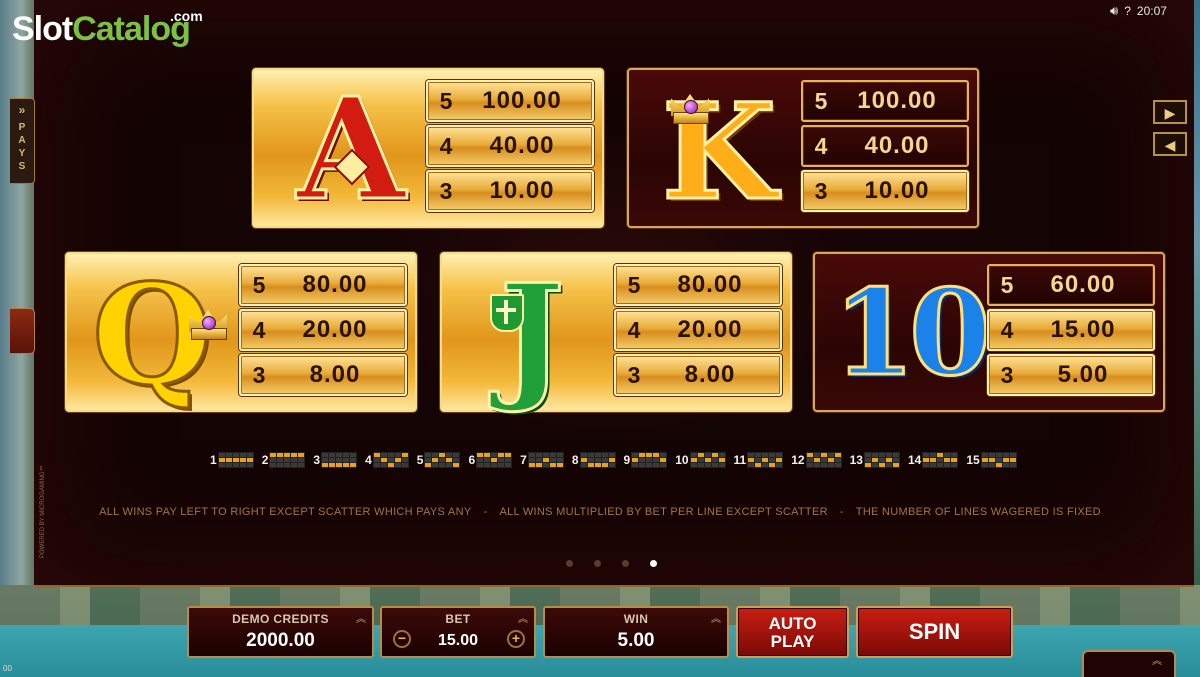 The height and width of the screenshot is (677, 1200). Describe the element at coordinates (439, 460) in the screenshot. I see `payline-item: 5` at that location.